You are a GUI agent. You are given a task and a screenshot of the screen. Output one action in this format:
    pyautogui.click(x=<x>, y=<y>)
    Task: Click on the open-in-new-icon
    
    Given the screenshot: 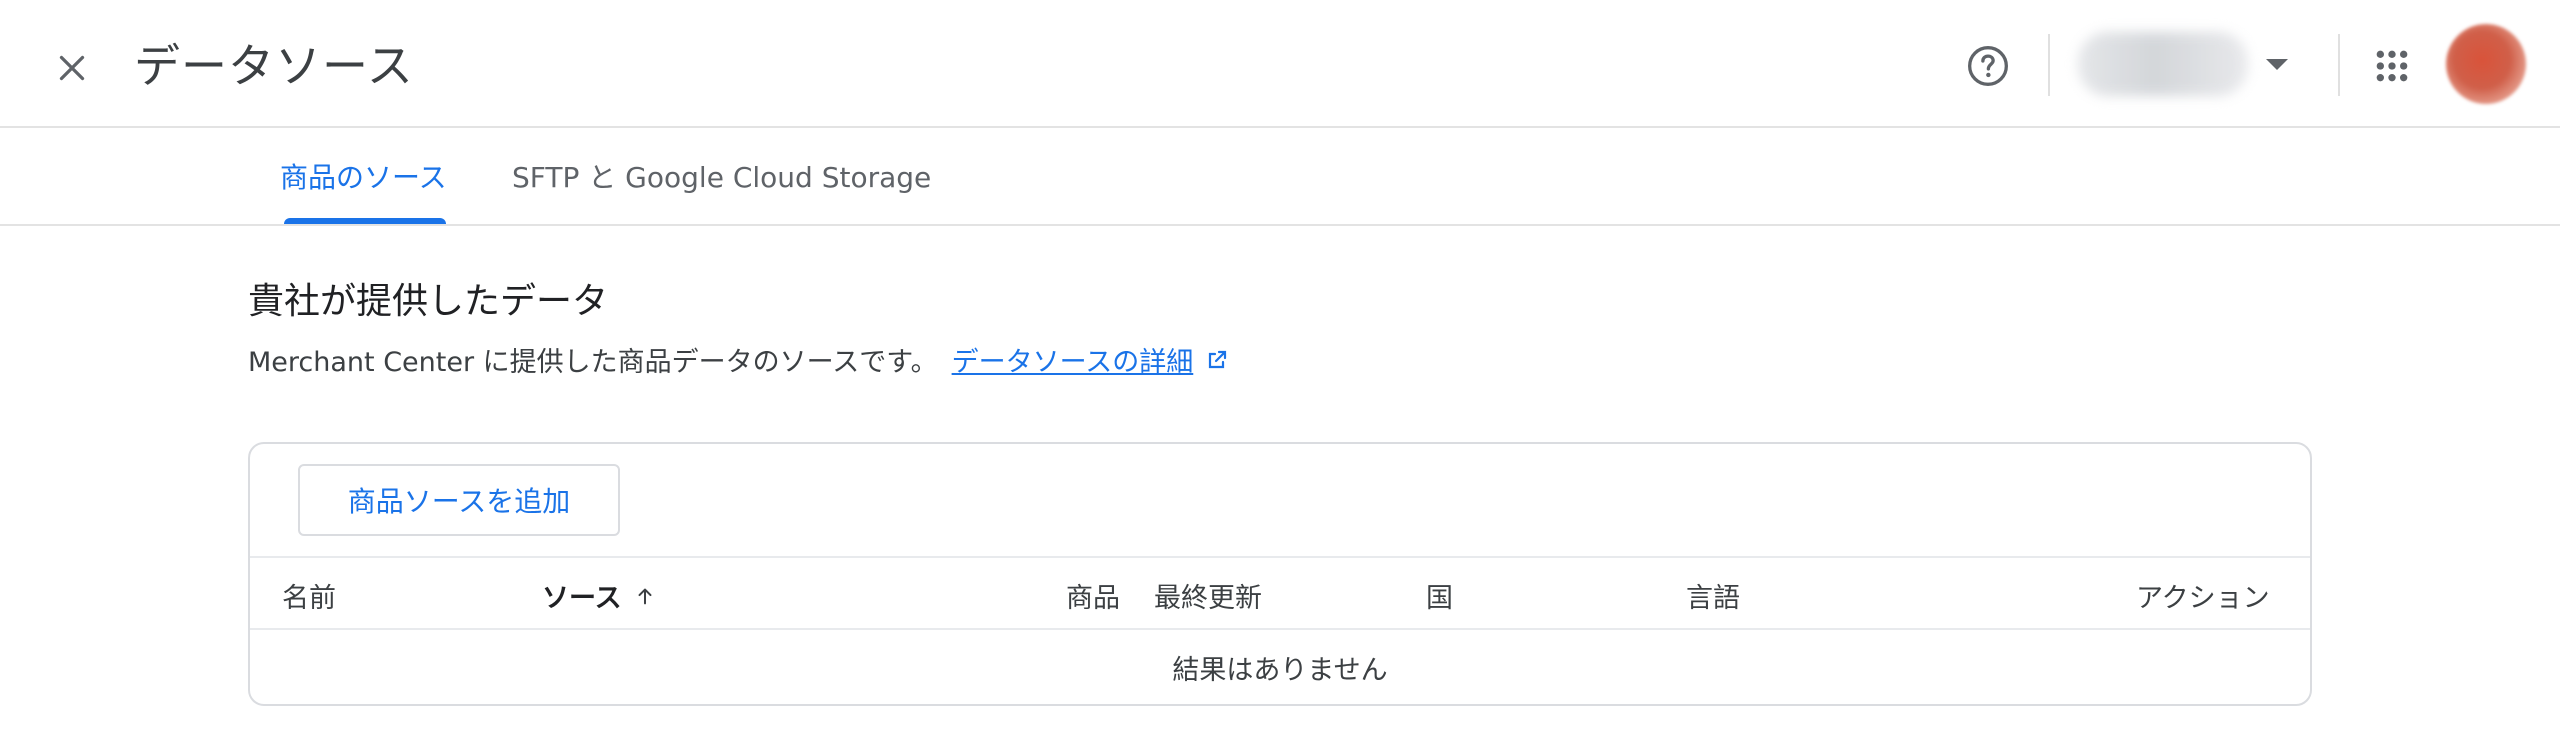 What is the action you would take?
    pyautogui.click(x=1217, y=360)
    